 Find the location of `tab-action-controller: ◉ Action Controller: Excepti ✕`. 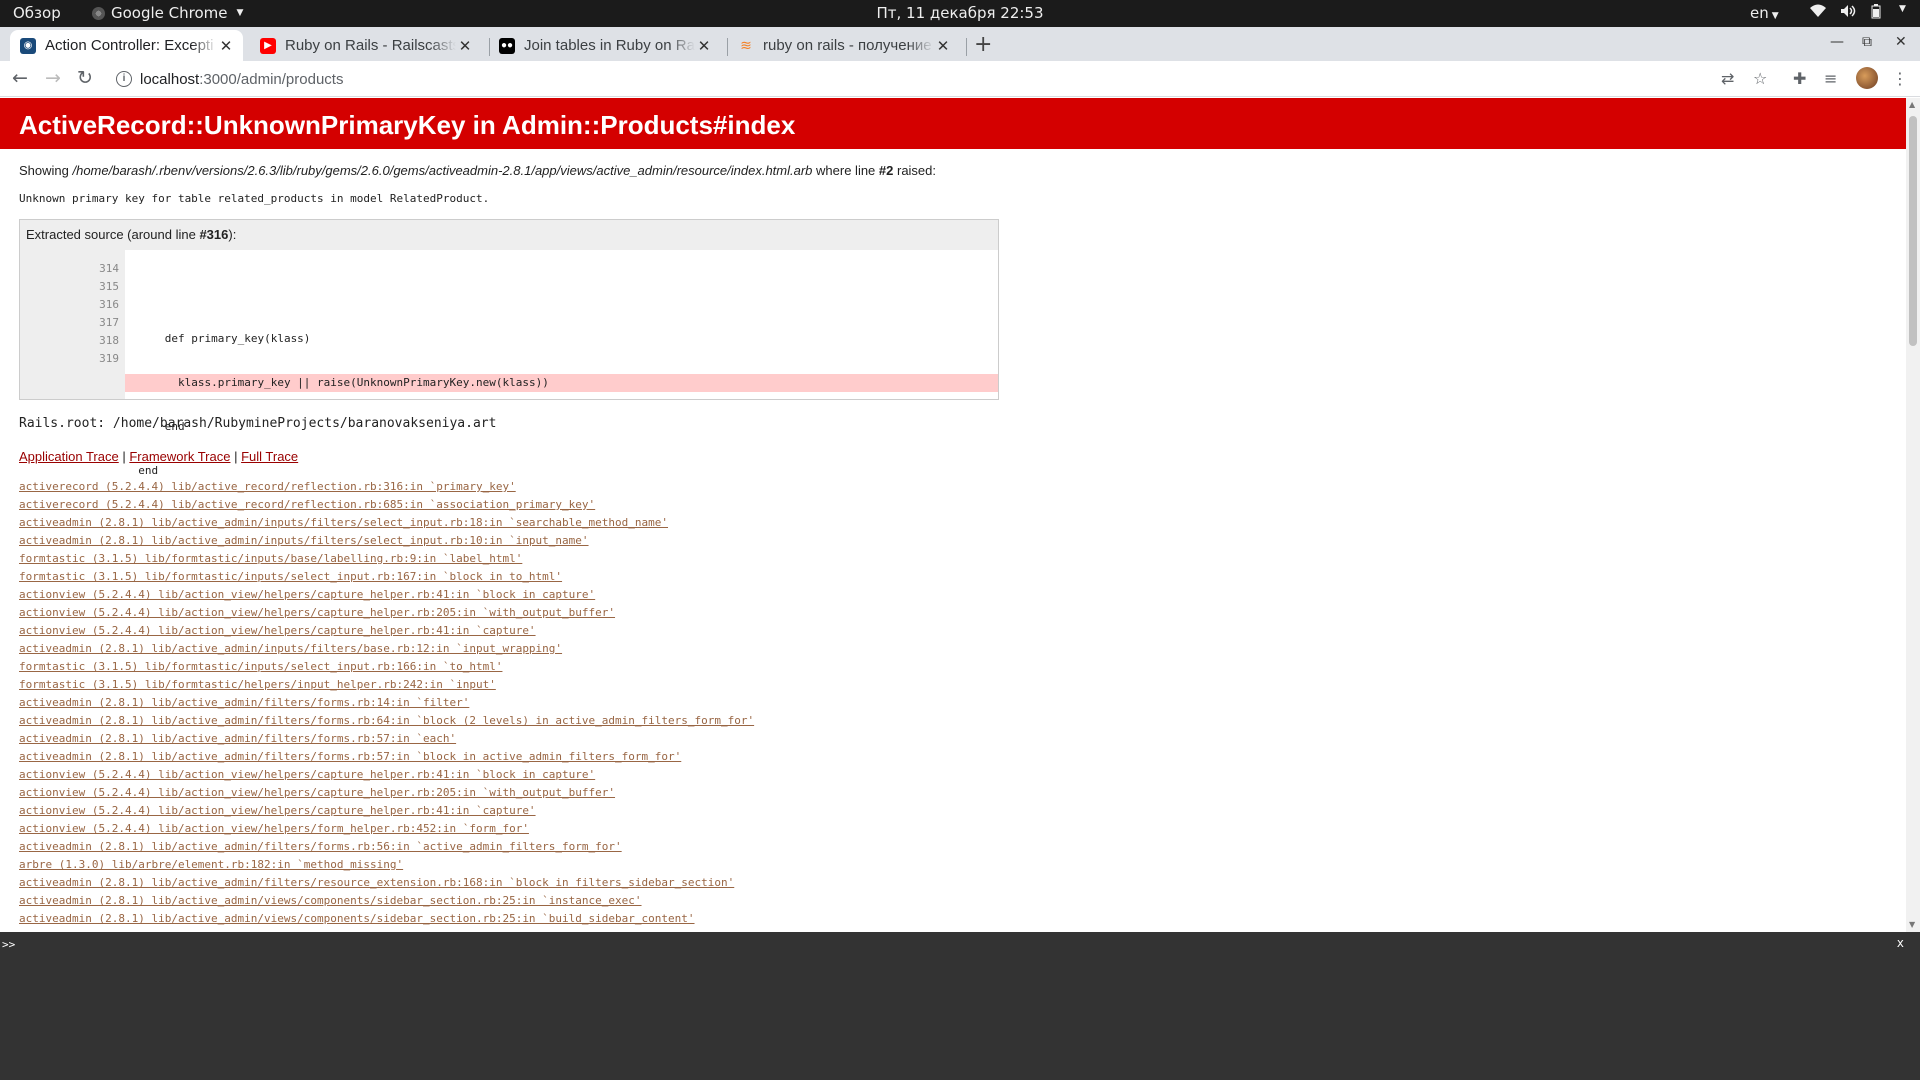

tab-action-controller: ◉ Action Controller: Excepti ✕ is located at coordinates (126, 45).